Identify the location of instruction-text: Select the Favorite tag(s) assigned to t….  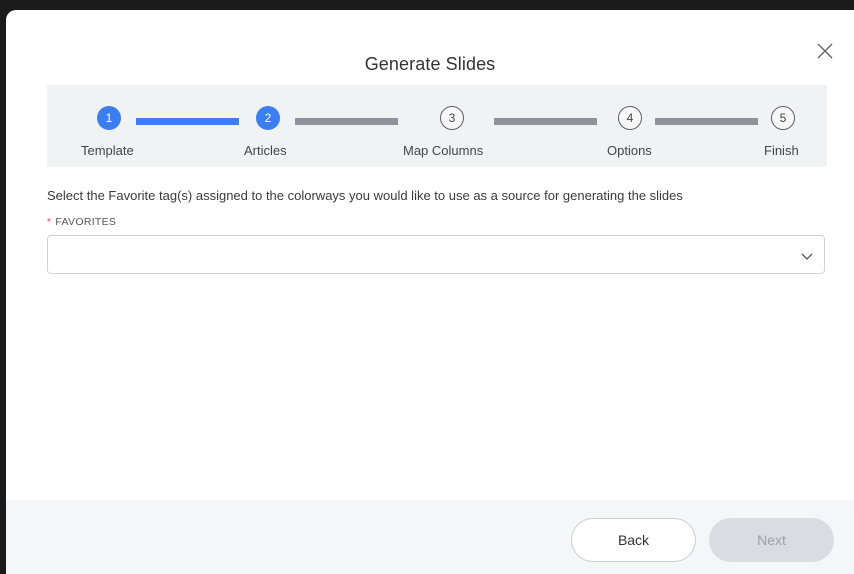
(365, 195).